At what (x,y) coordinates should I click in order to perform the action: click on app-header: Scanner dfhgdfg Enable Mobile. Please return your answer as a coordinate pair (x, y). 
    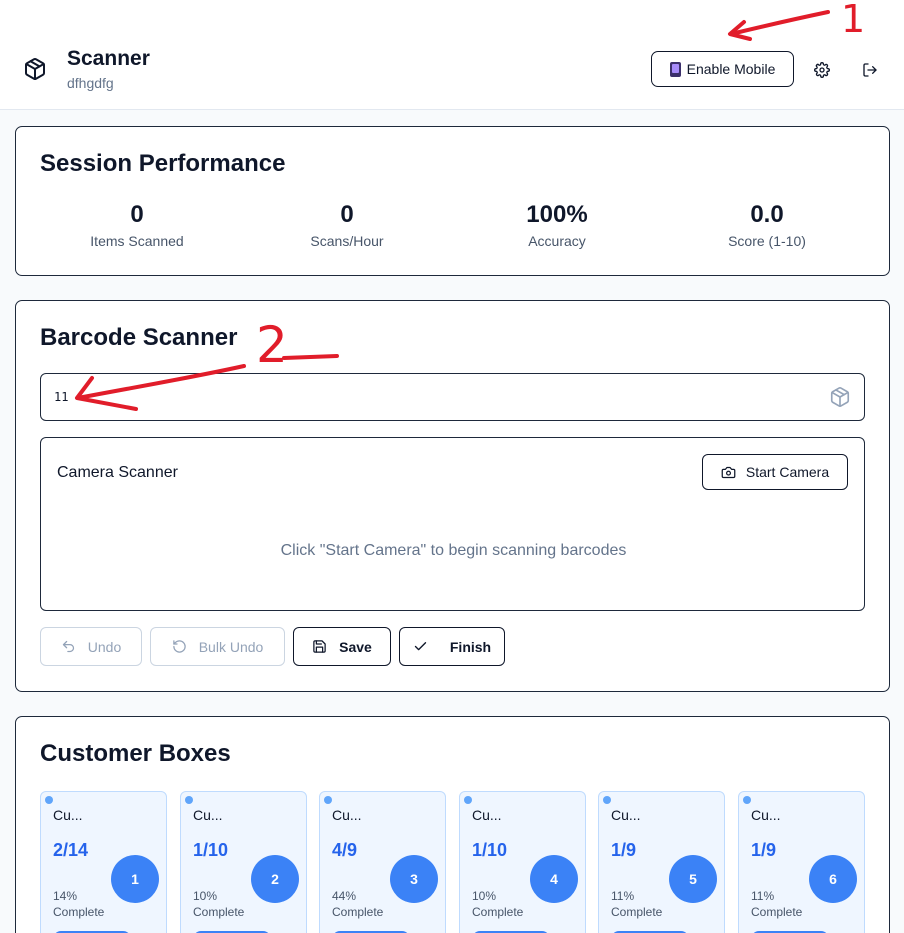
    Looking at the image, I should click on (452, 55).